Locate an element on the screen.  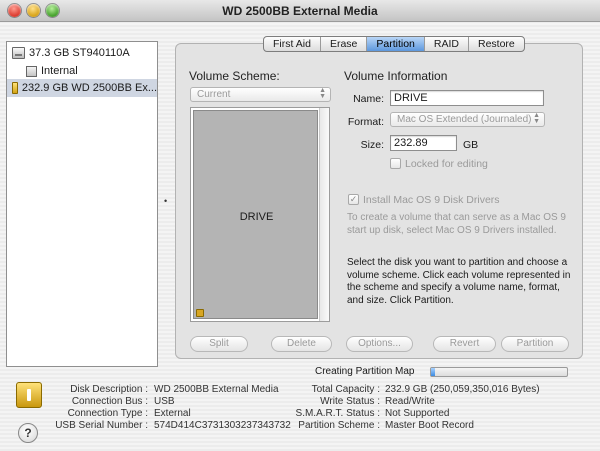
volume-info-title: Volume Information is located at coordinates (396, 76).